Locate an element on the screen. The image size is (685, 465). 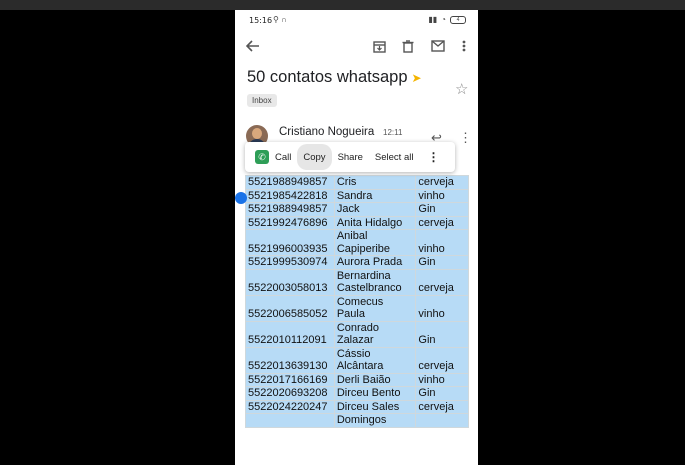
phone-number-cell: 5522003058013 is located at coordinates (290, 282).